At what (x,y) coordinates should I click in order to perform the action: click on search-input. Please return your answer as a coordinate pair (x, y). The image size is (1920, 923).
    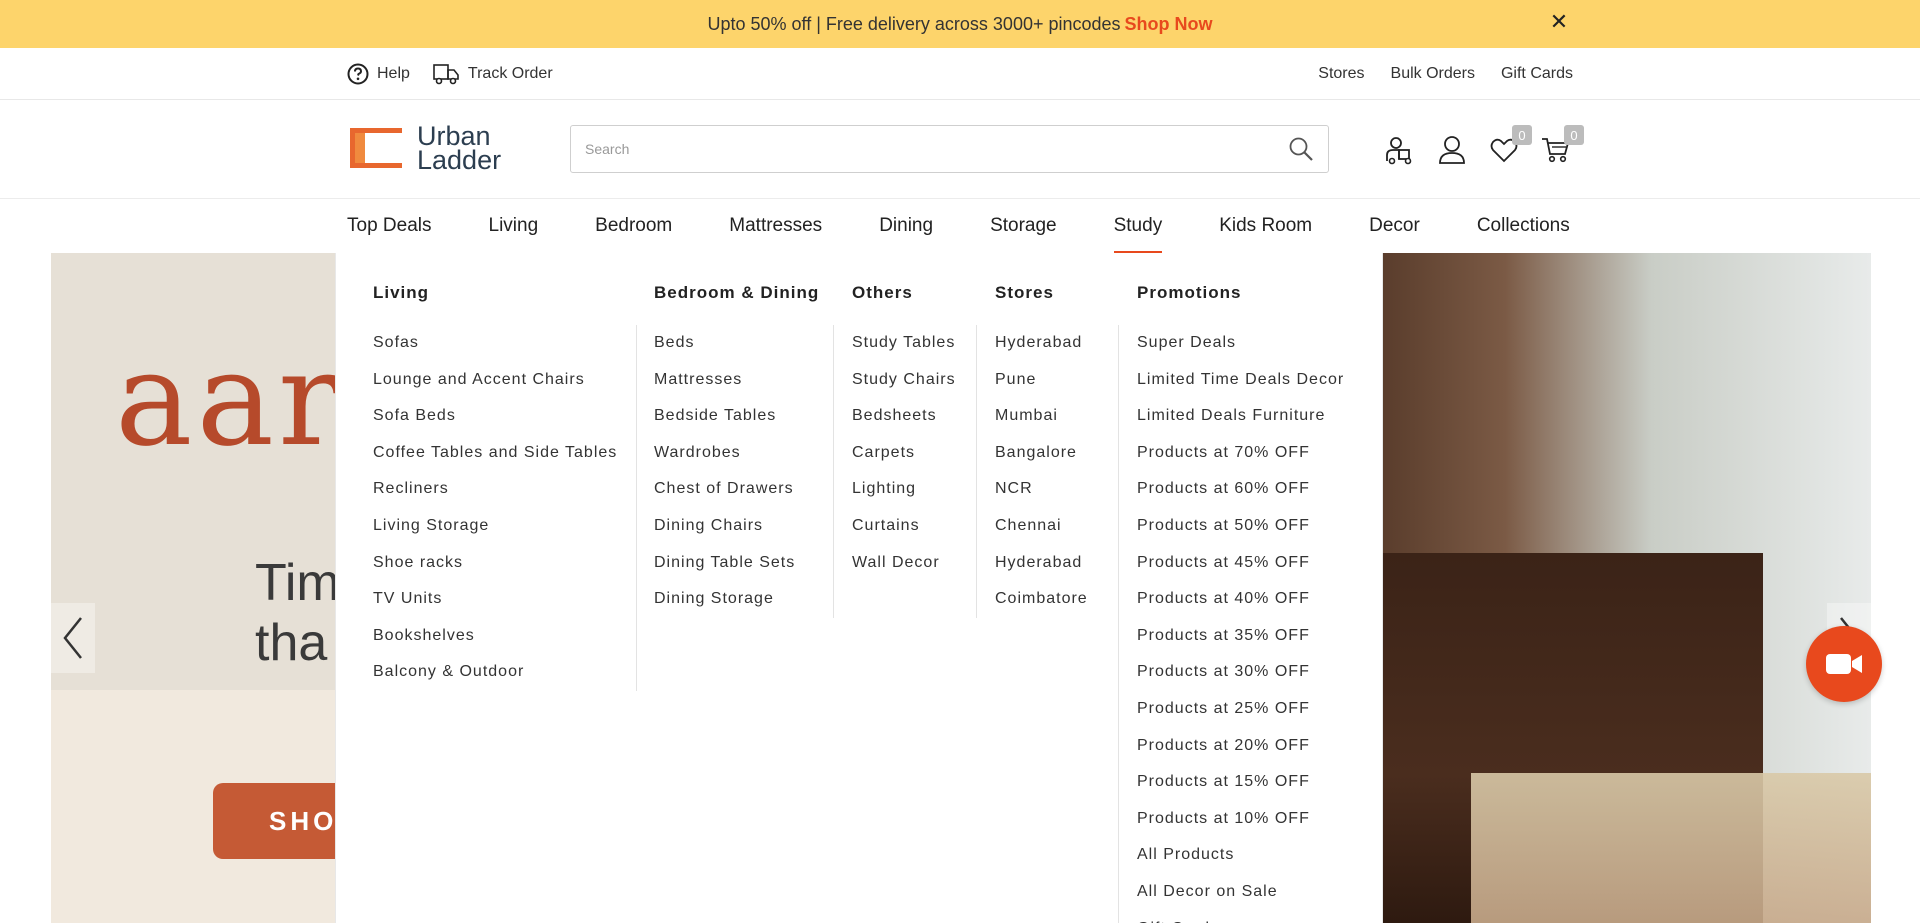
    Looking at the image, I should click on (936, 149).